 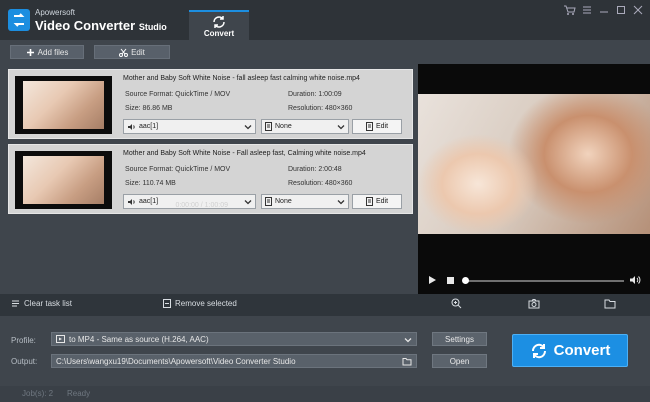 What do you see at coordinates (315, 94) in the screenshot?
I see `task-duration: Duration: 1:00:09` at bounding box center [315, 94].